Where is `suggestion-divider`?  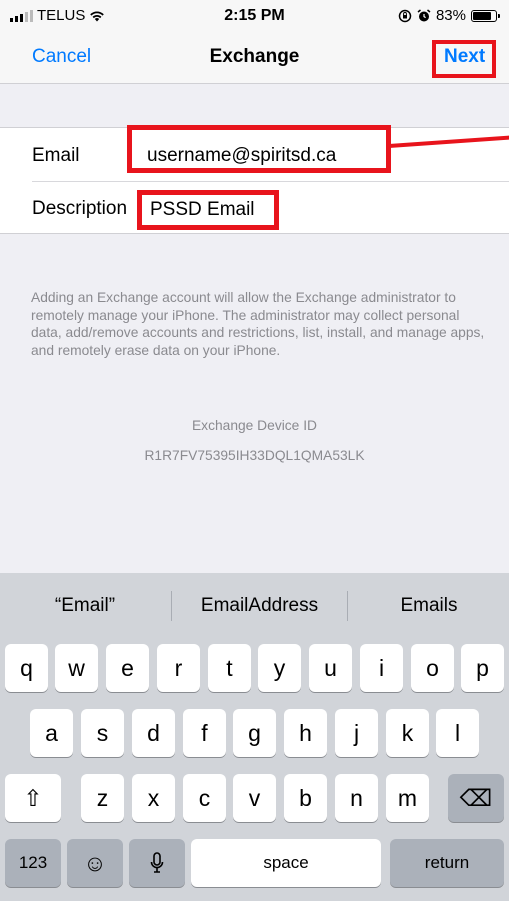
suggestion-divider is located at coordinates (347, 606).